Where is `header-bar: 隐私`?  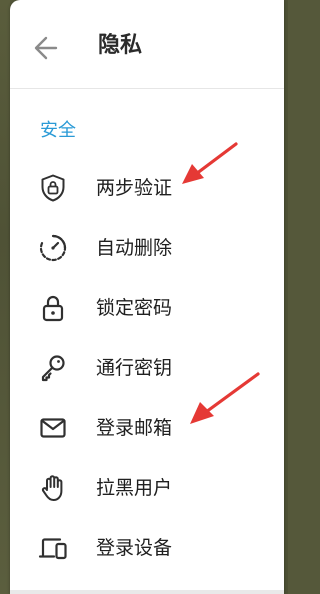
header-bar: 隐私 is located at coordinates (147, 44).